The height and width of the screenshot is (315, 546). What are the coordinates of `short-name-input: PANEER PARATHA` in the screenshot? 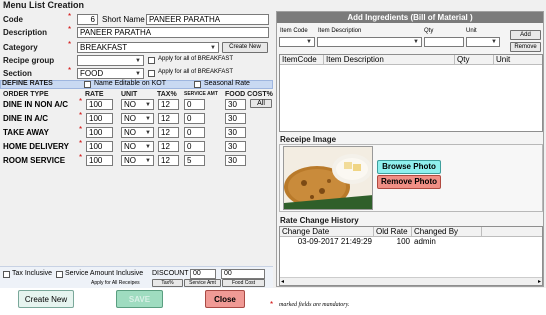 It's located at (207, 19).